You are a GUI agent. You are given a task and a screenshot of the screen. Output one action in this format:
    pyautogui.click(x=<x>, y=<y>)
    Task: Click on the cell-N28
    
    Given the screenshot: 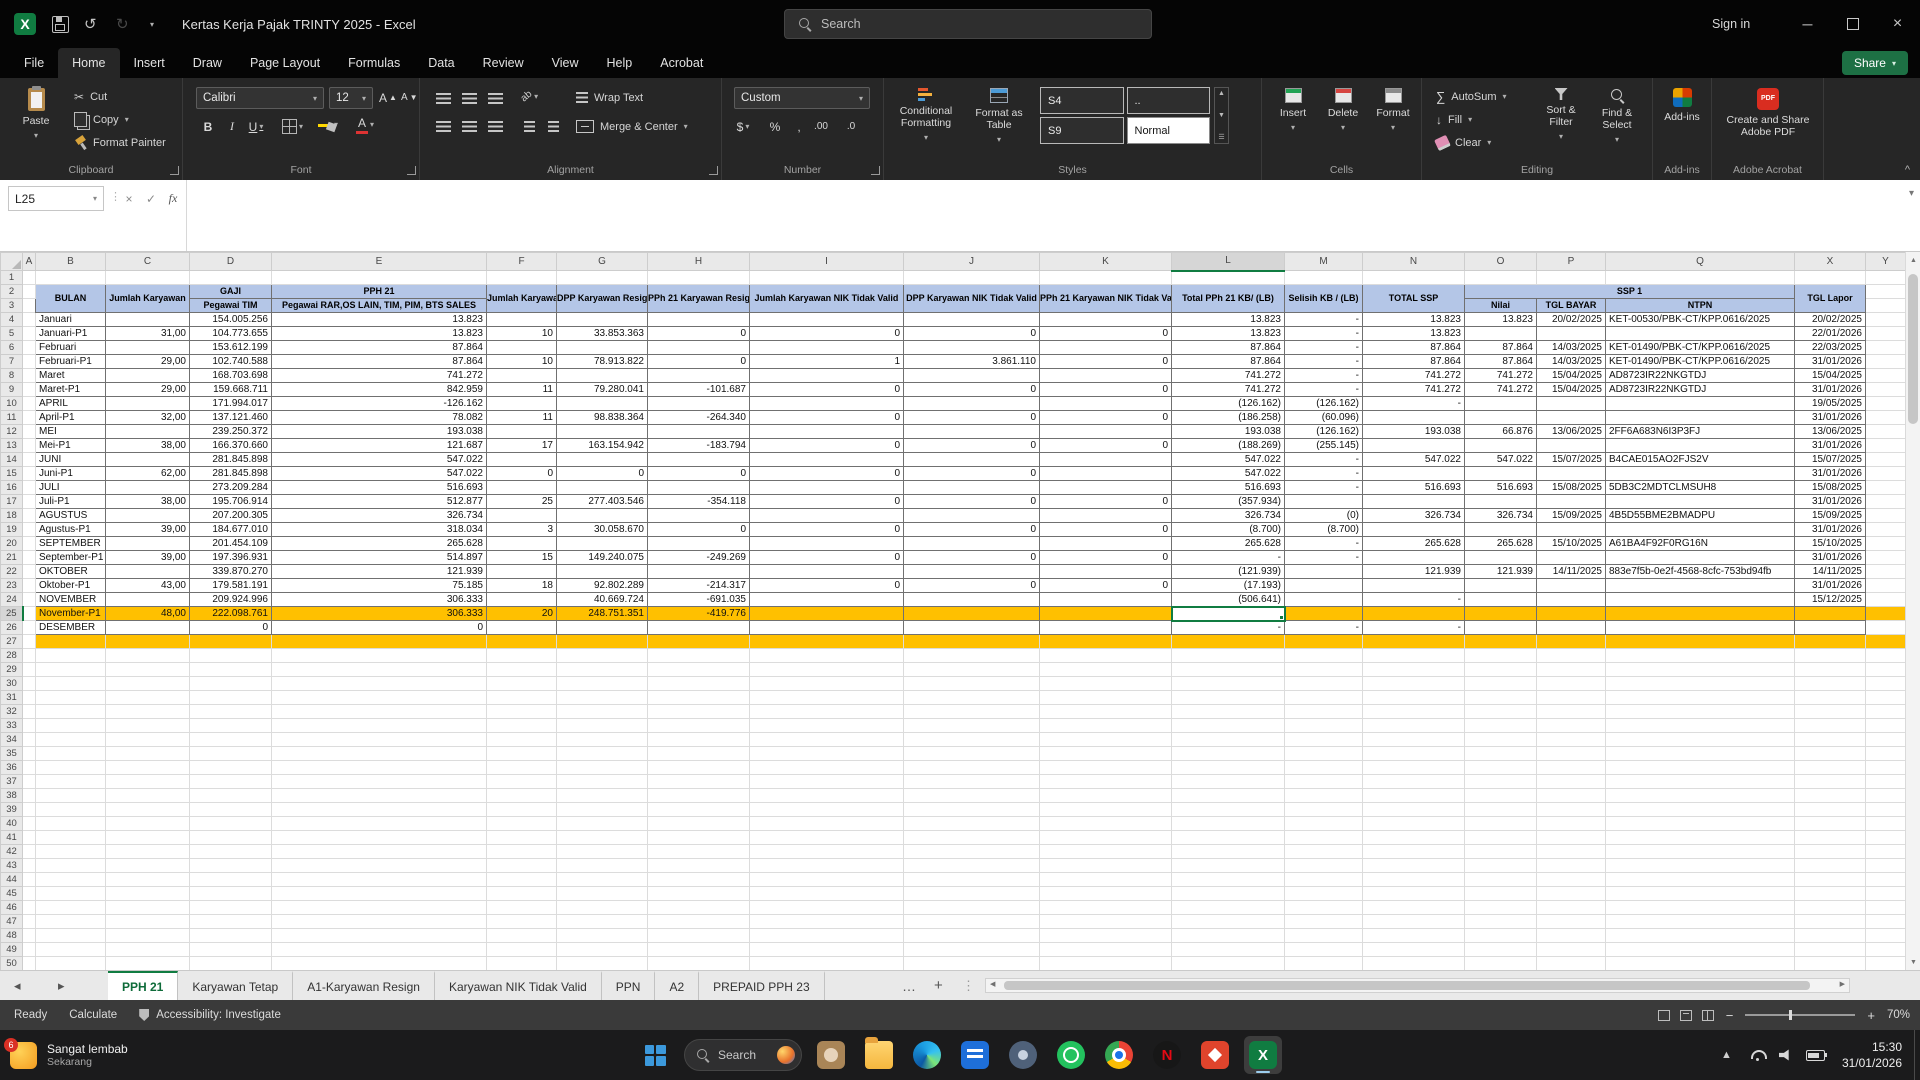 What is the action you would take?
    pyautogui.click(x=1413, y=655)
    